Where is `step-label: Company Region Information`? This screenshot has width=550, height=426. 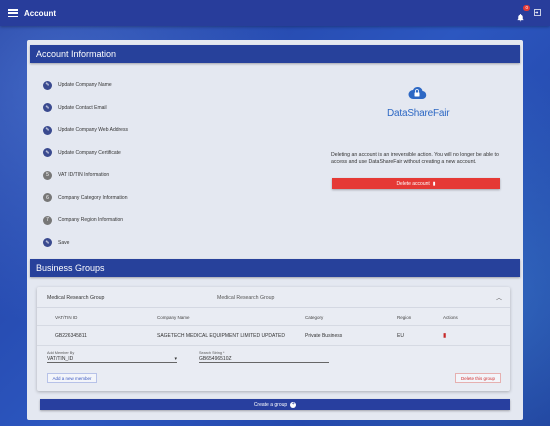
step-label: Company Region Information is located at coordinates (91, 220).